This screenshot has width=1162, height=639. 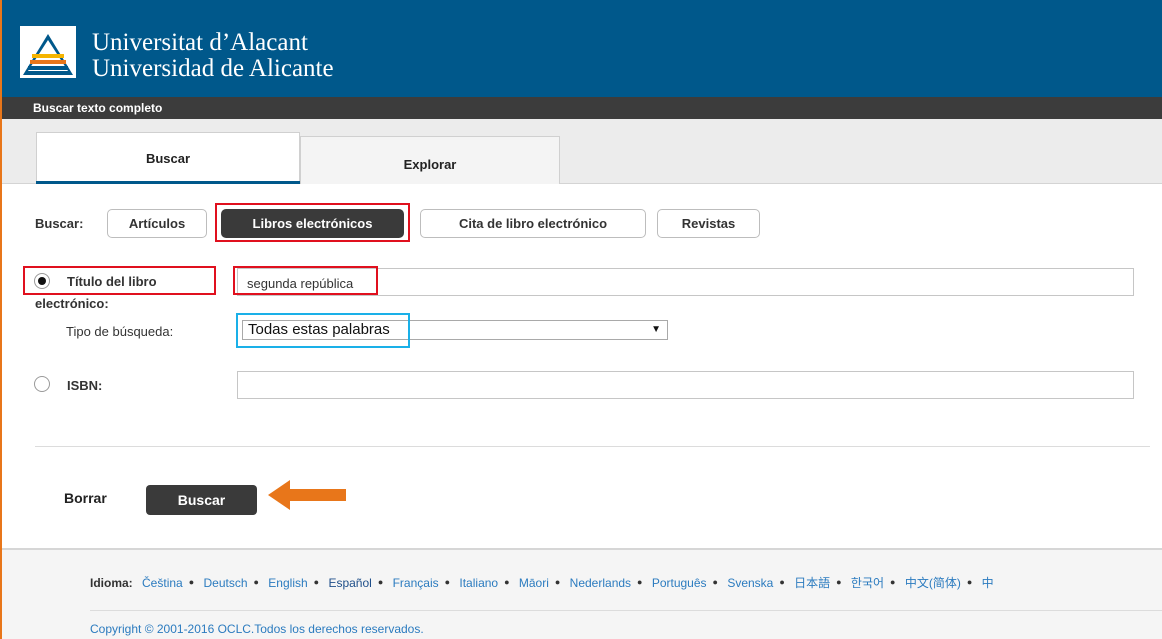 I want to click on active-tab-indicator, so click(x=168, y=182).